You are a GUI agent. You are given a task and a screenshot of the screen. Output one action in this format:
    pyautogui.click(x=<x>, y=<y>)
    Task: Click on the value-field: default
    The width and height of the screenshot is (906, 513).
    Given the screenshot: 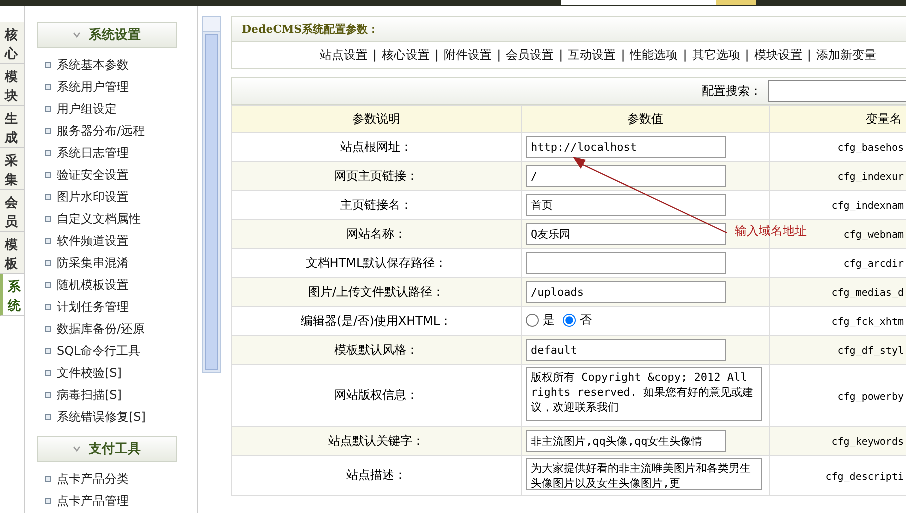 What is the action you would take?
    pyautogui.click(x=626, y=350)
    